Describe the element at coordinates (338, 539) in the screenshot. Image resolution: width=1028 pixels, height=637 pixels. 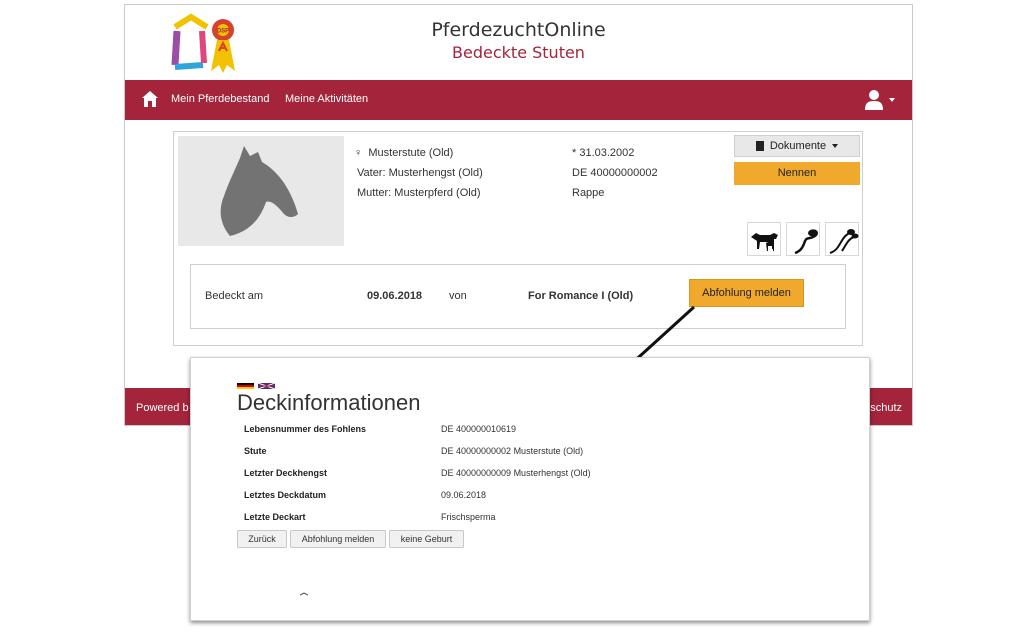
I see `dialog-report-foaling-button: Abfohlung melden` at that location.